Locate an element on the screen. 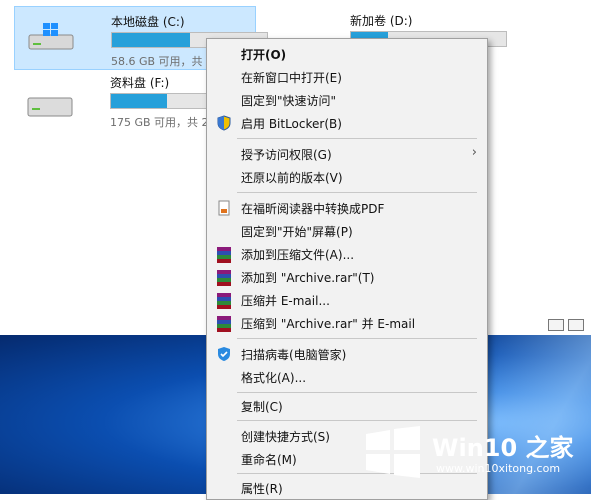  watermark-brand: Win10 之家 is located at coordinates (503, 448).